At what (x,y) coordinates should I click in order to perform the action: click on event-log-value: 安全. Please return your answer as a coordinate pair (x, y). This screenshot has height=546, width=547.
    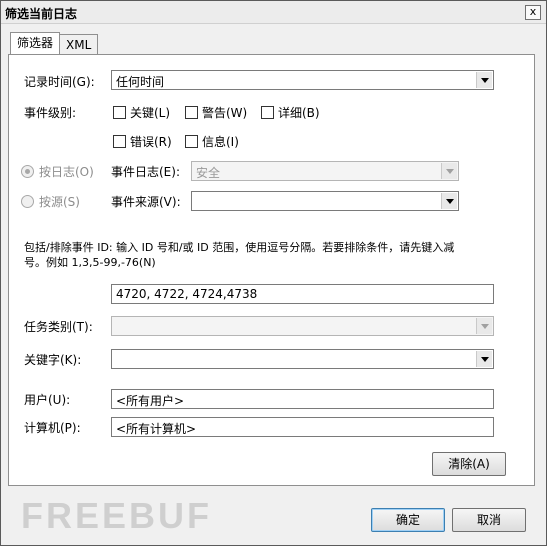
    Looking at the image, I should click on (208, 173).